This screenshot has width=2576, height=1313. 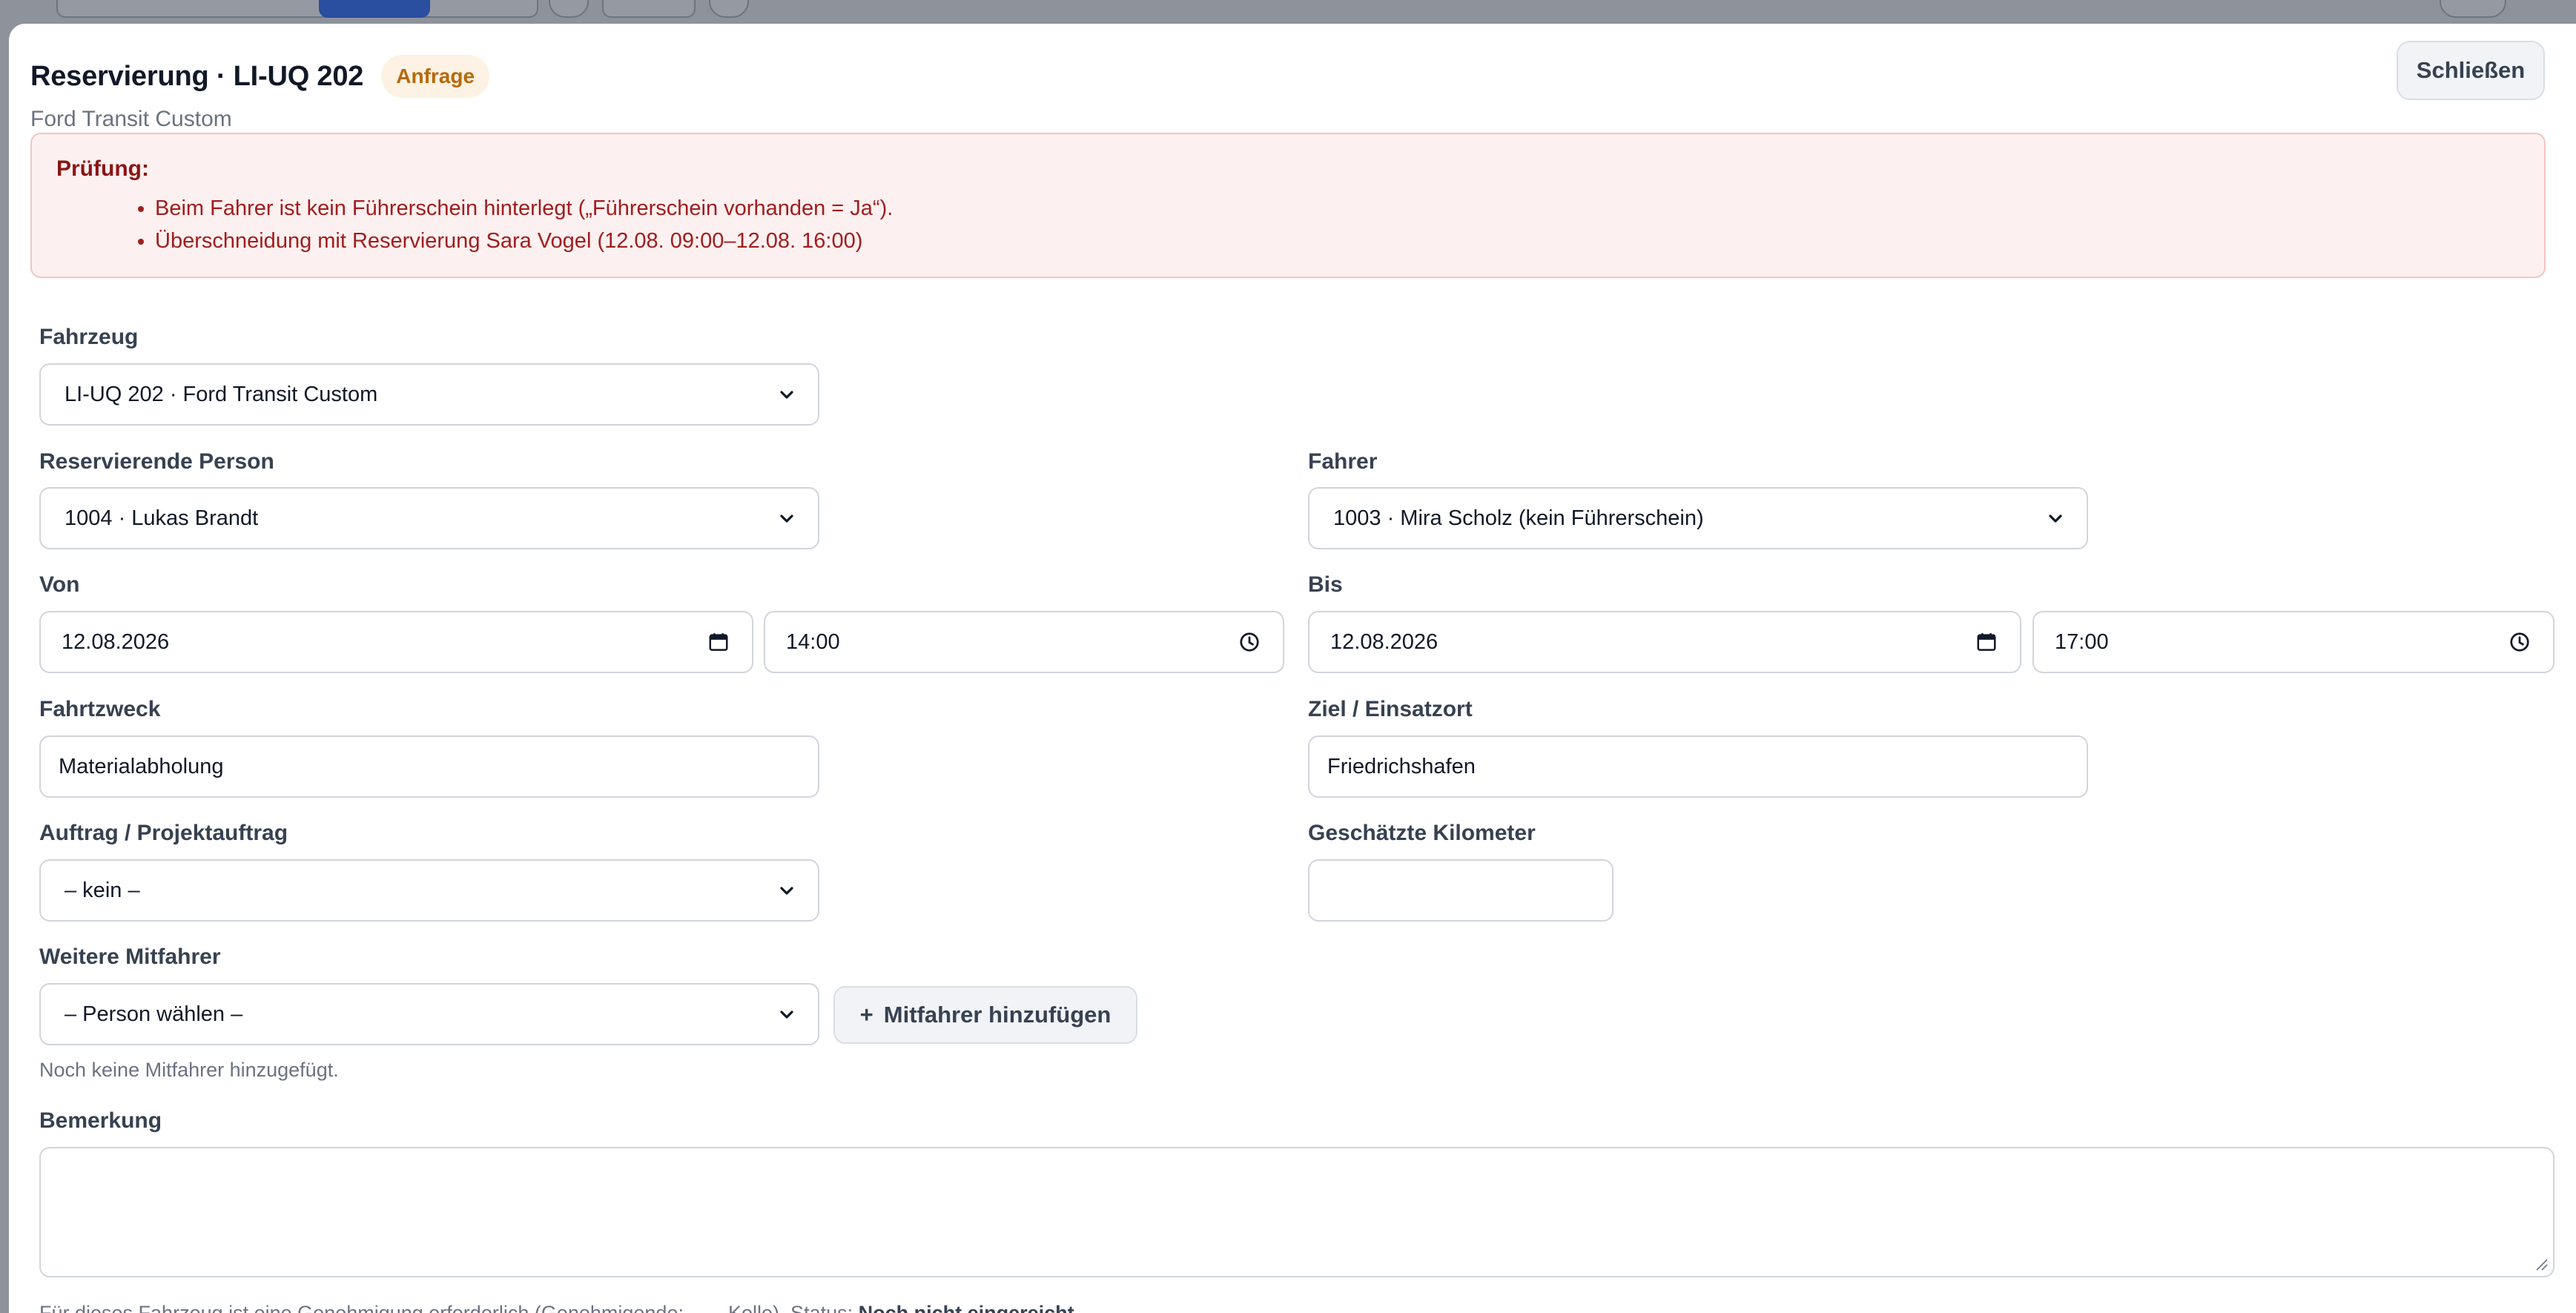 What do you see at coordinates (396, 642) in the screenshot?
I see `from-date-input: 12.08.2026` at bounding box center [396, 642].